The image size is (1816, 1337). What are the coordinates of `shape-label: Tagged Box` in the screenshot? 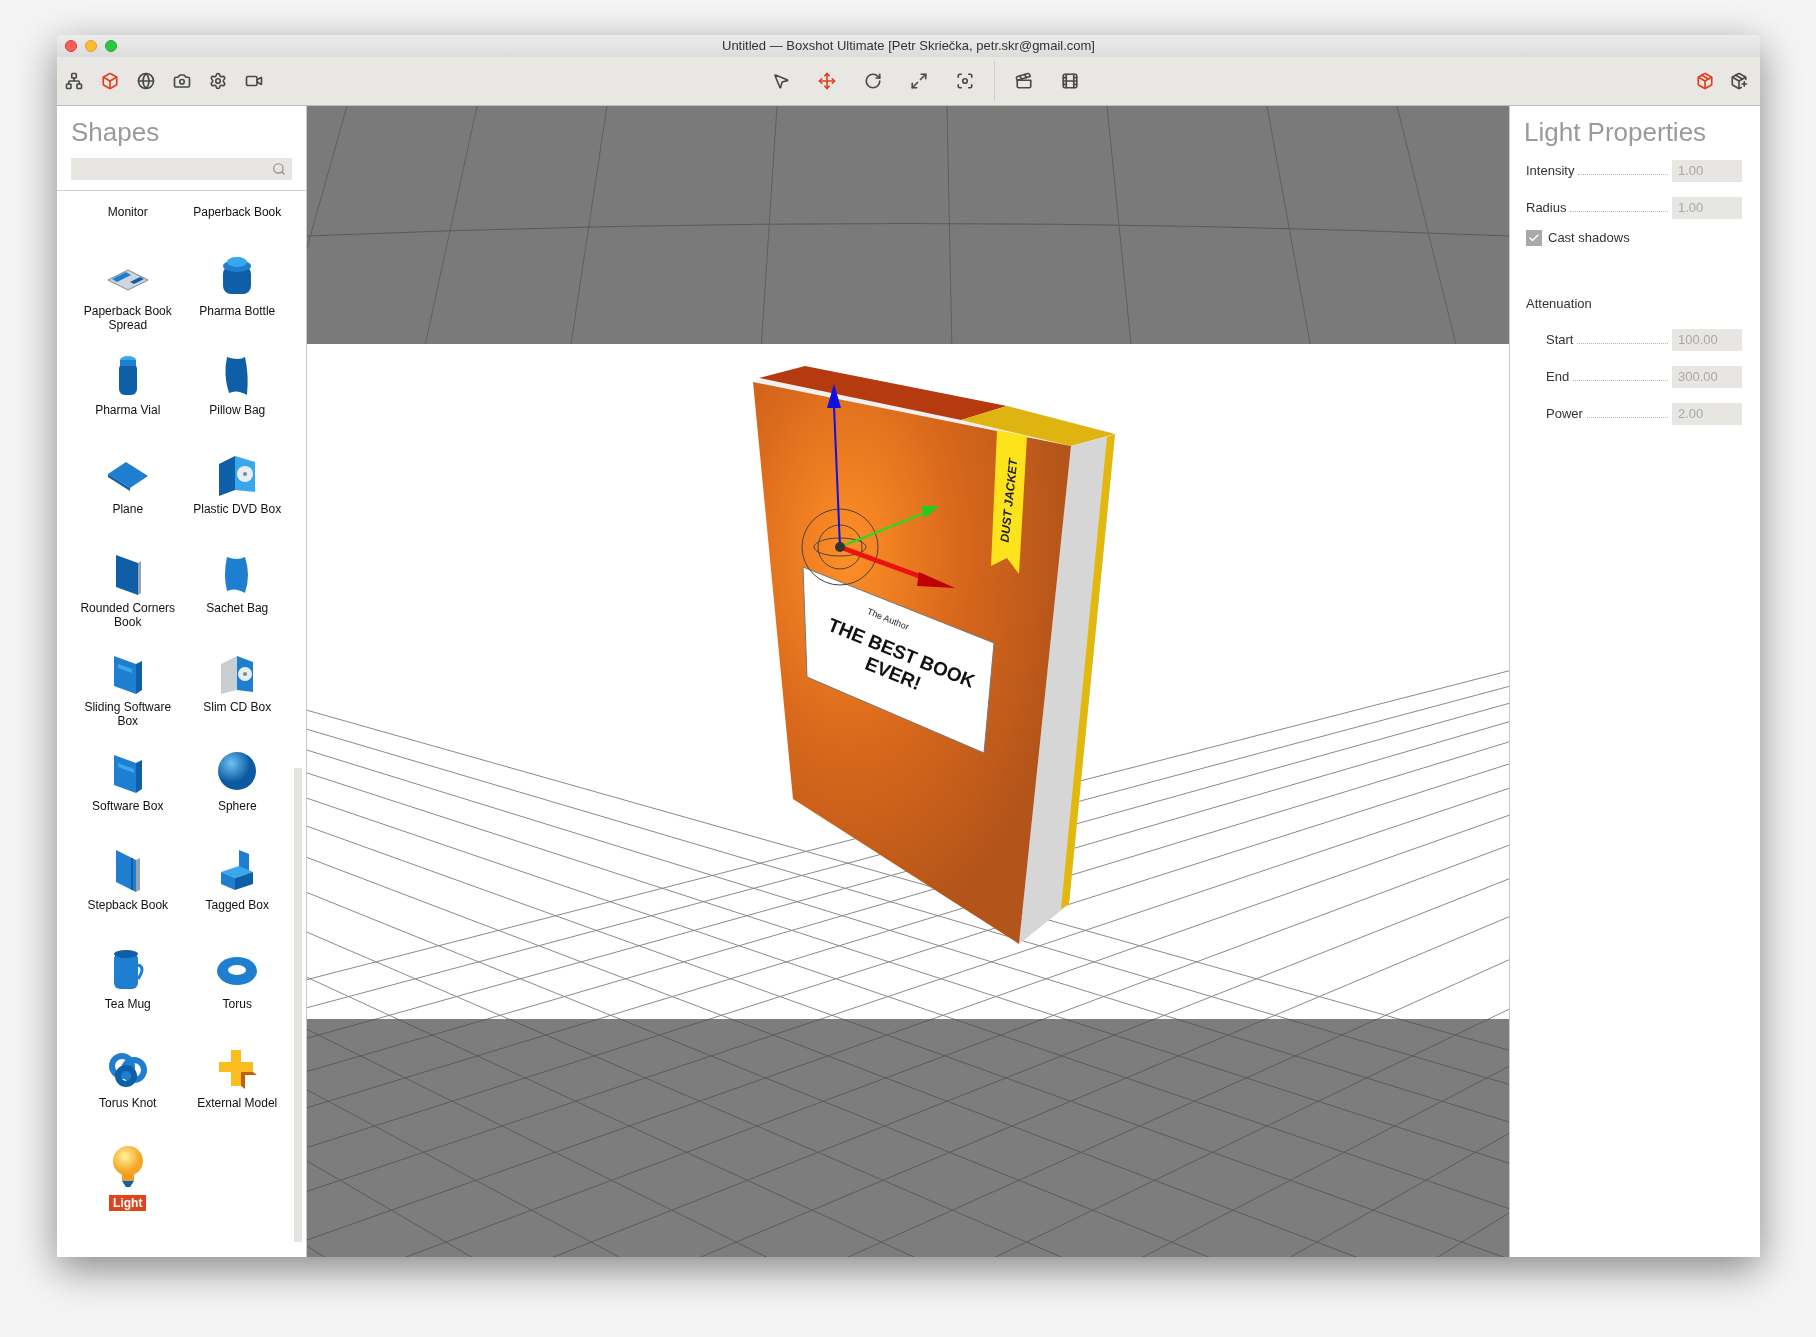 It's located at (237, 905).